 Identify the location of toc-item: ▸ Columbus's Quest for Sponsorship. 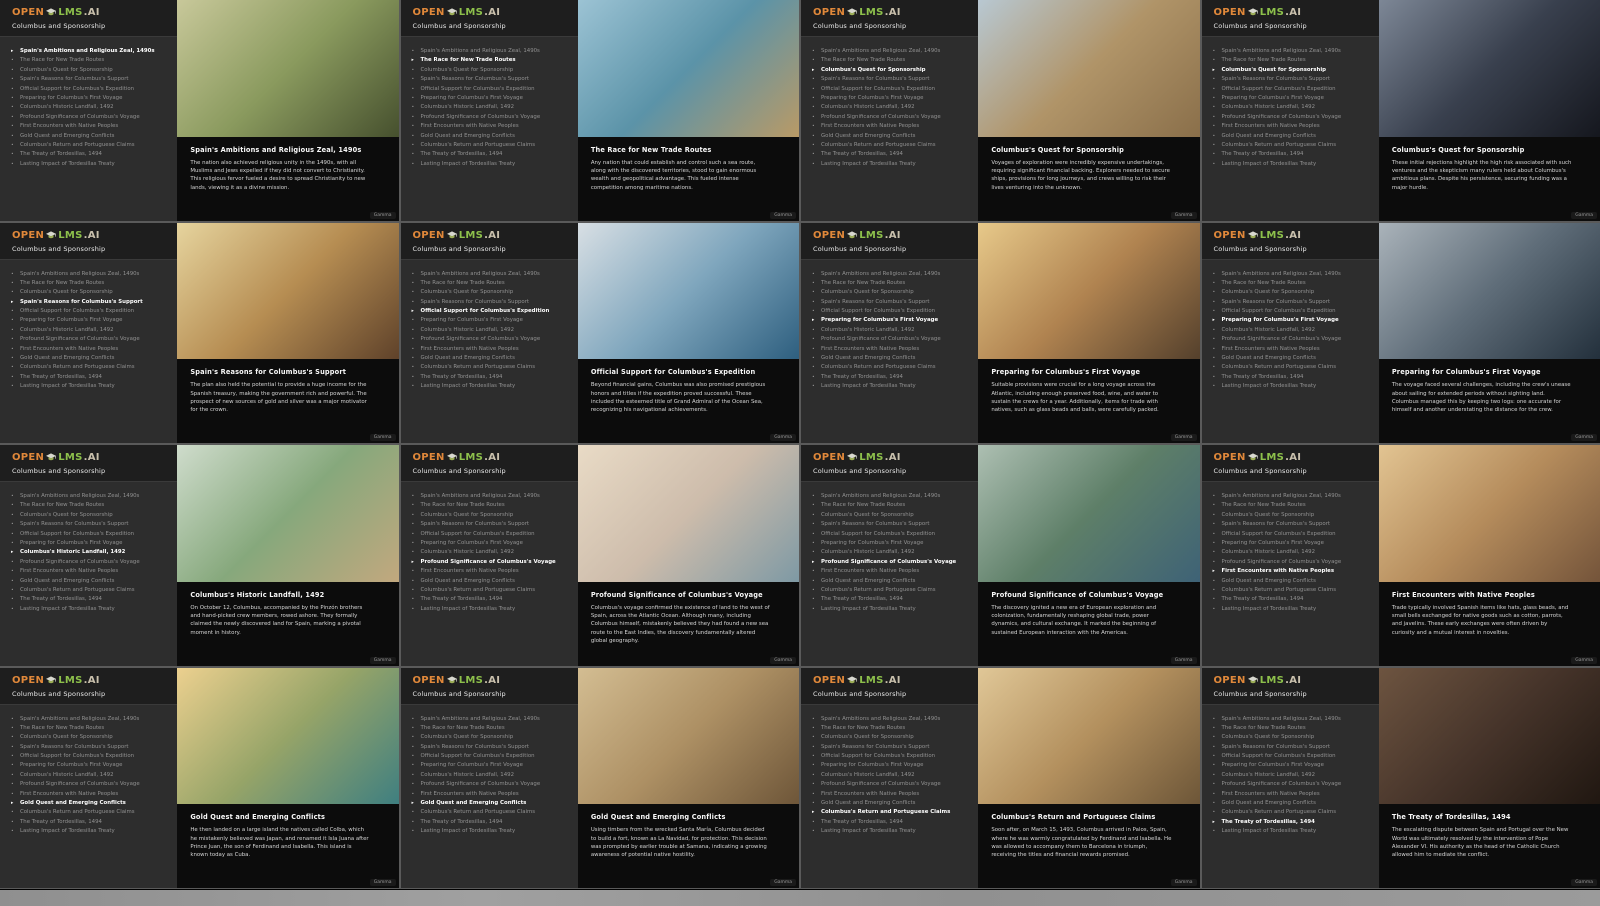
(892, 70).